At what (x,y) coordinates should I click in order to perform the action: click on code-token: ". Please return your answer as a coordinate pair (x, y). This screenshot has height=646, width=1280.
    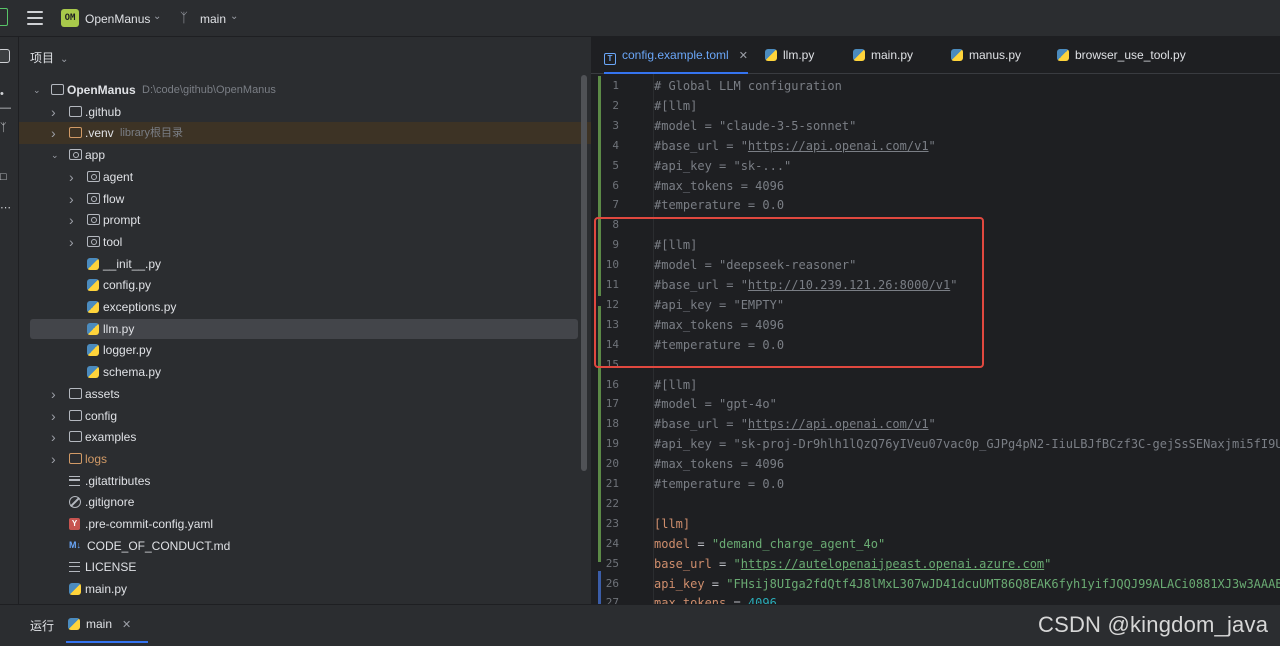
    Looking at the image, I should click on (1048, 563).